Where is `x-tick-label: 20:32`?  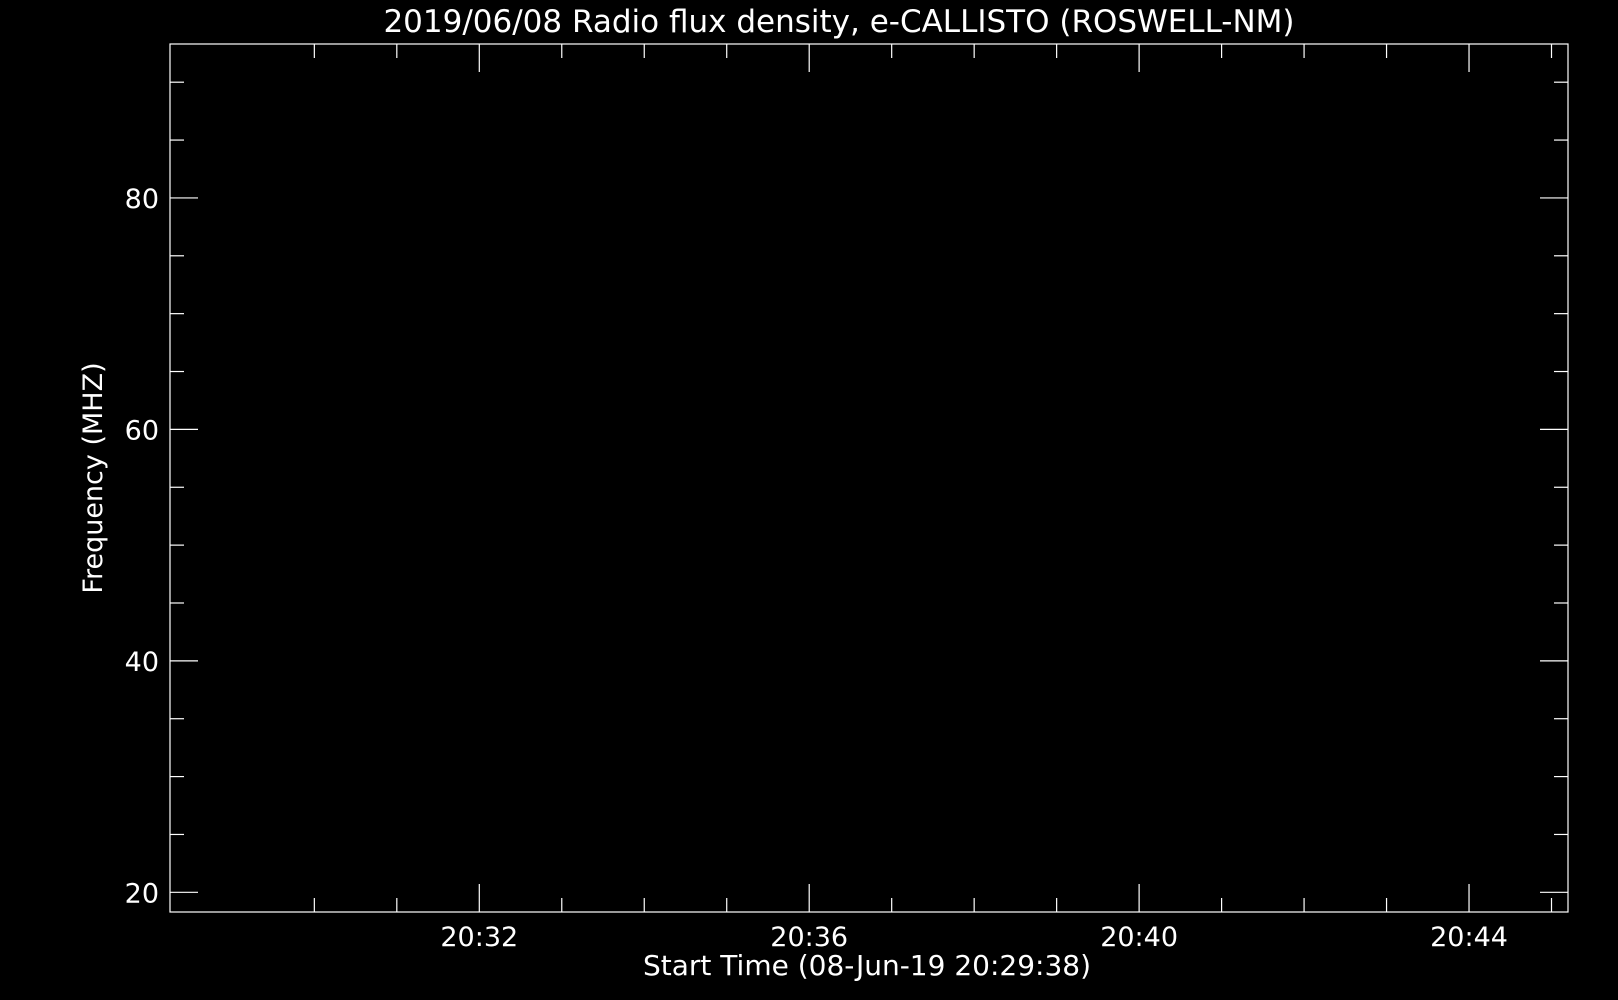
x-tick-label: 20:32 is located at coordinates (479, 937).